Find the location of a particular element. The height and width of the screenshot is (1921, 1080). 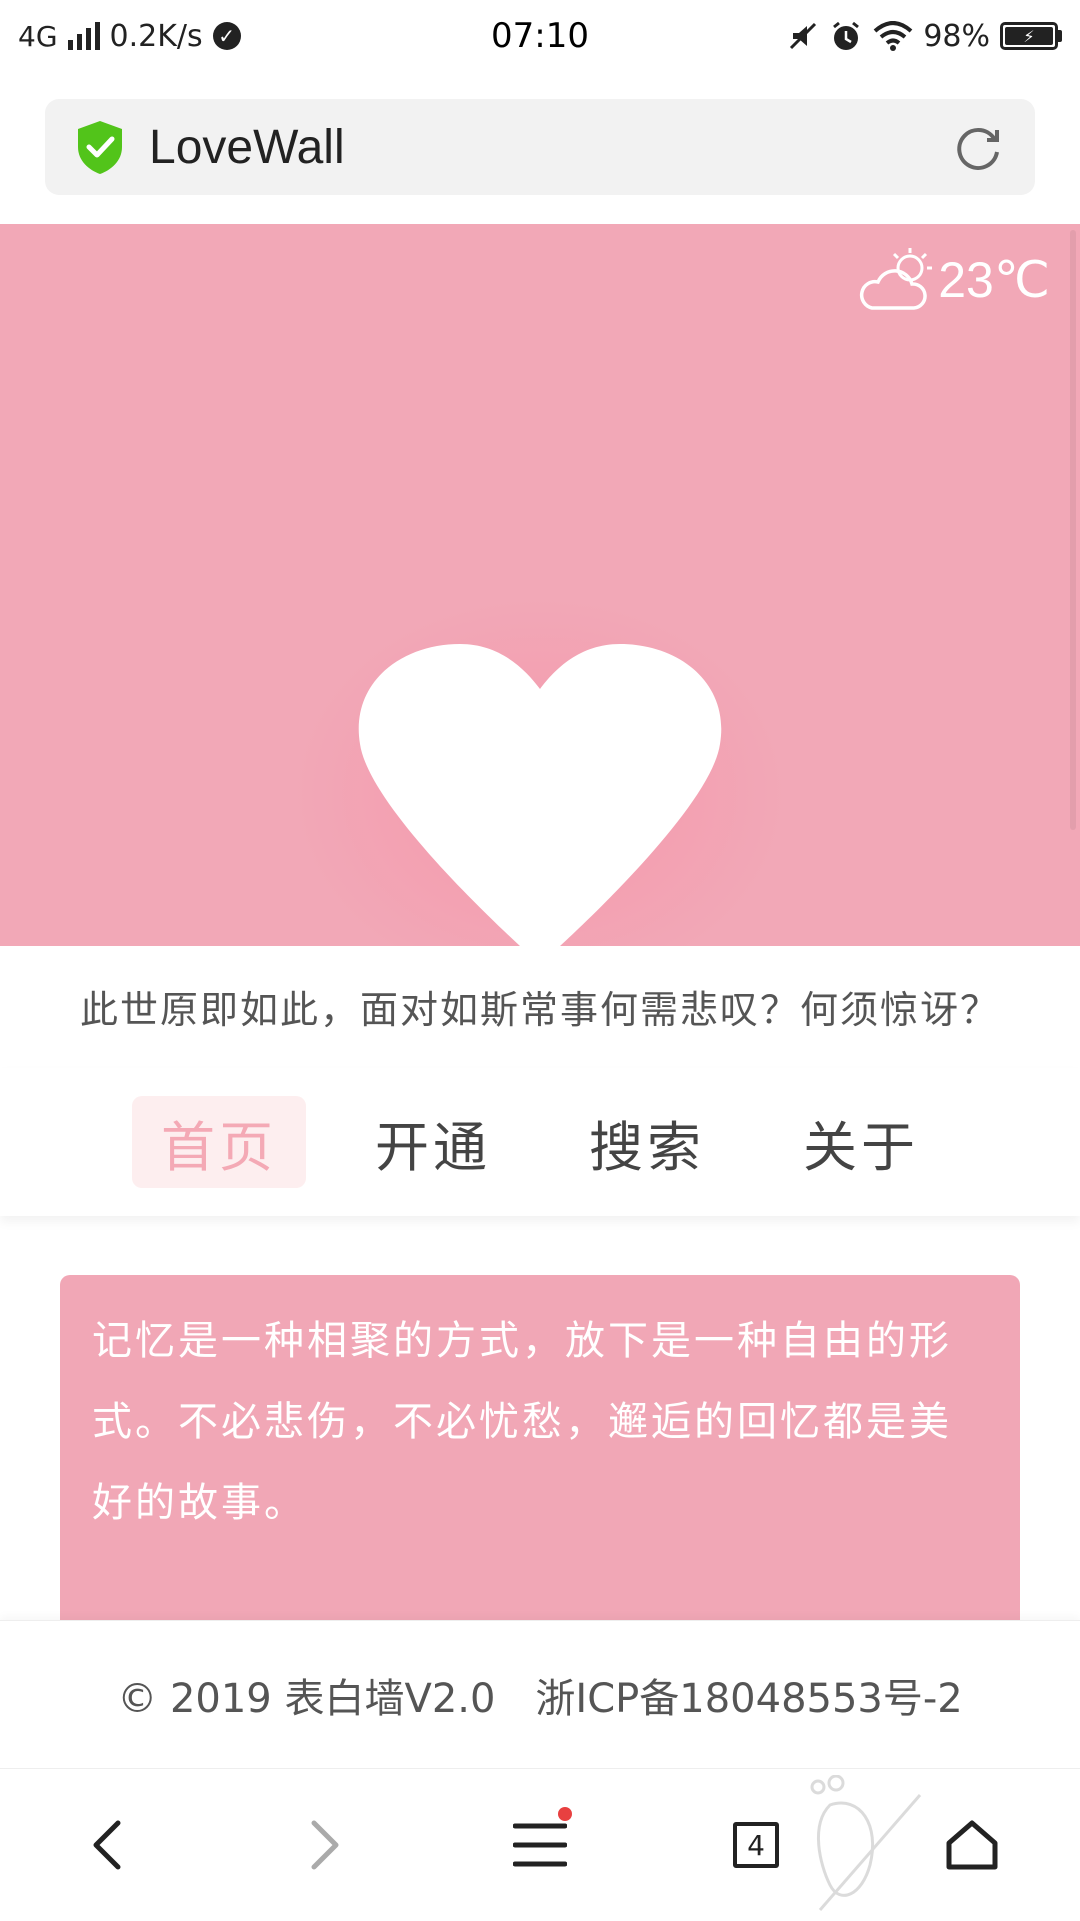

wifi-icon is located at coordinates (893, 36).